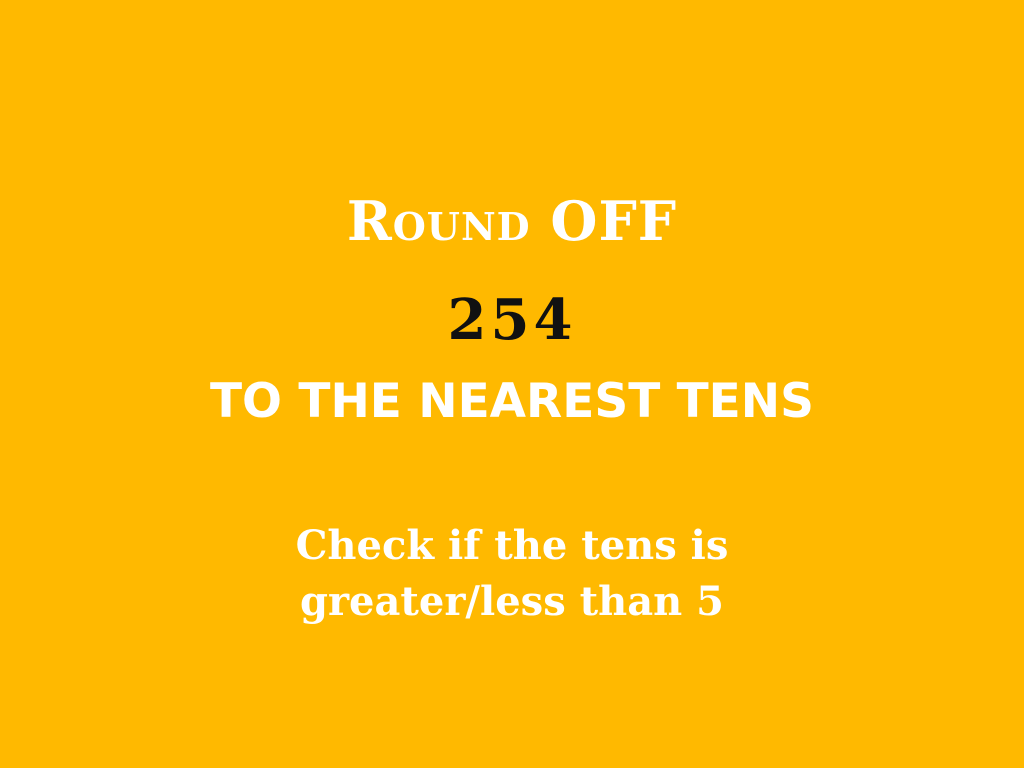 Image resolution: width=1024 pixels, height=768 pixels. What do you see at coordinates (512, 545) in the screenshot?
I see `hint-line-1: Check if the tens is` at bounding box center [512, 545].